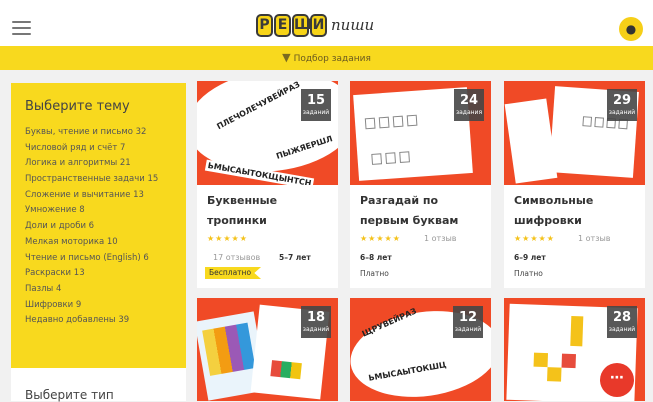 This screenshot has width=653, height=402. Describe the element at coordinates (554, 210) in the screenshot. I see `card-title: Символьные шифровки` at that location.